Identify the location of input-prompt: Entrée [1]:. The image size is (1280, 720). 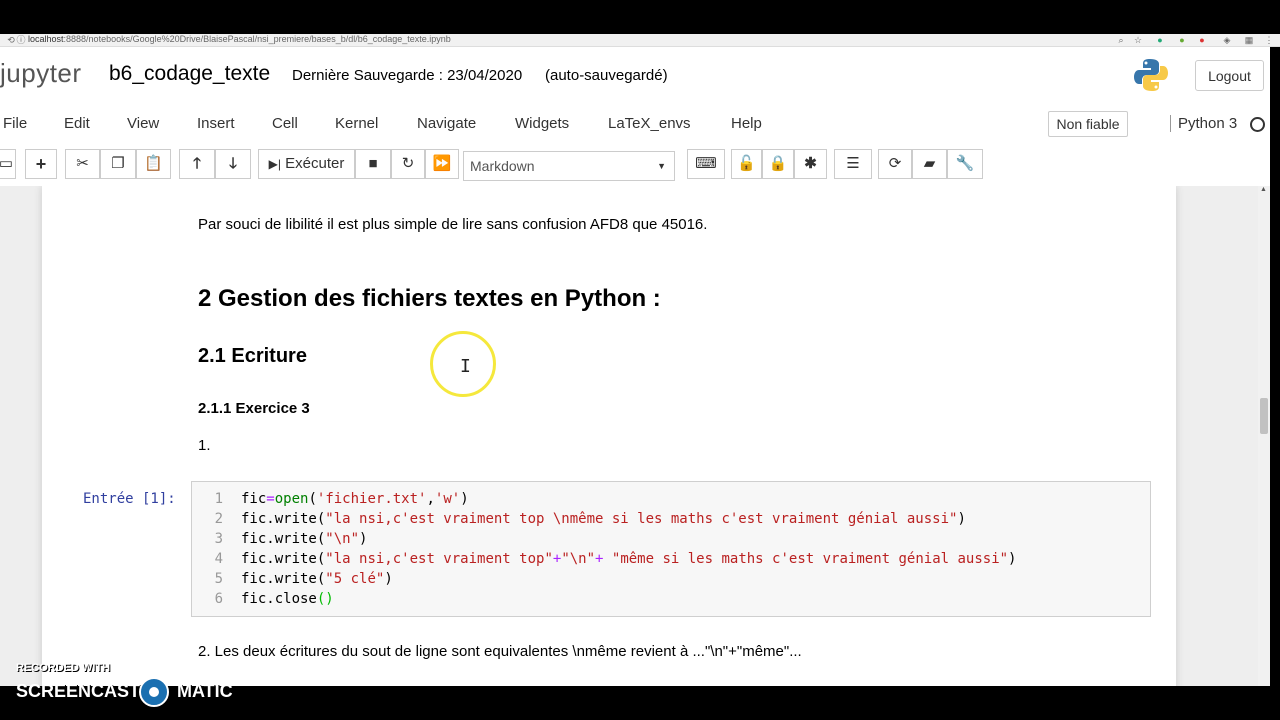
(129, 499).